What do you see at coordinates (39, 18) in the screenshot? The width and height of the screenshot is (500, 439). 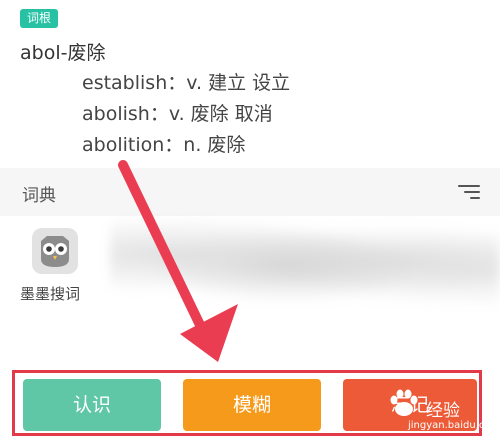 I see `root-badge: 词根` at bounding box center [39, 18].